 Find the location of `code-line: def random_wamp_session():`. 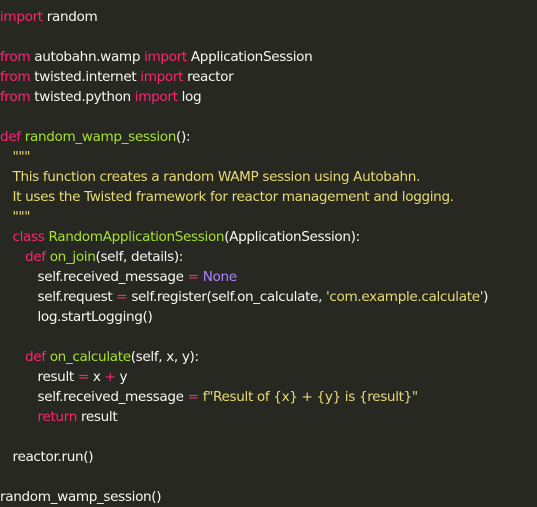

code-line: def random_wamp_session(): is located at coordinates (95, 137).